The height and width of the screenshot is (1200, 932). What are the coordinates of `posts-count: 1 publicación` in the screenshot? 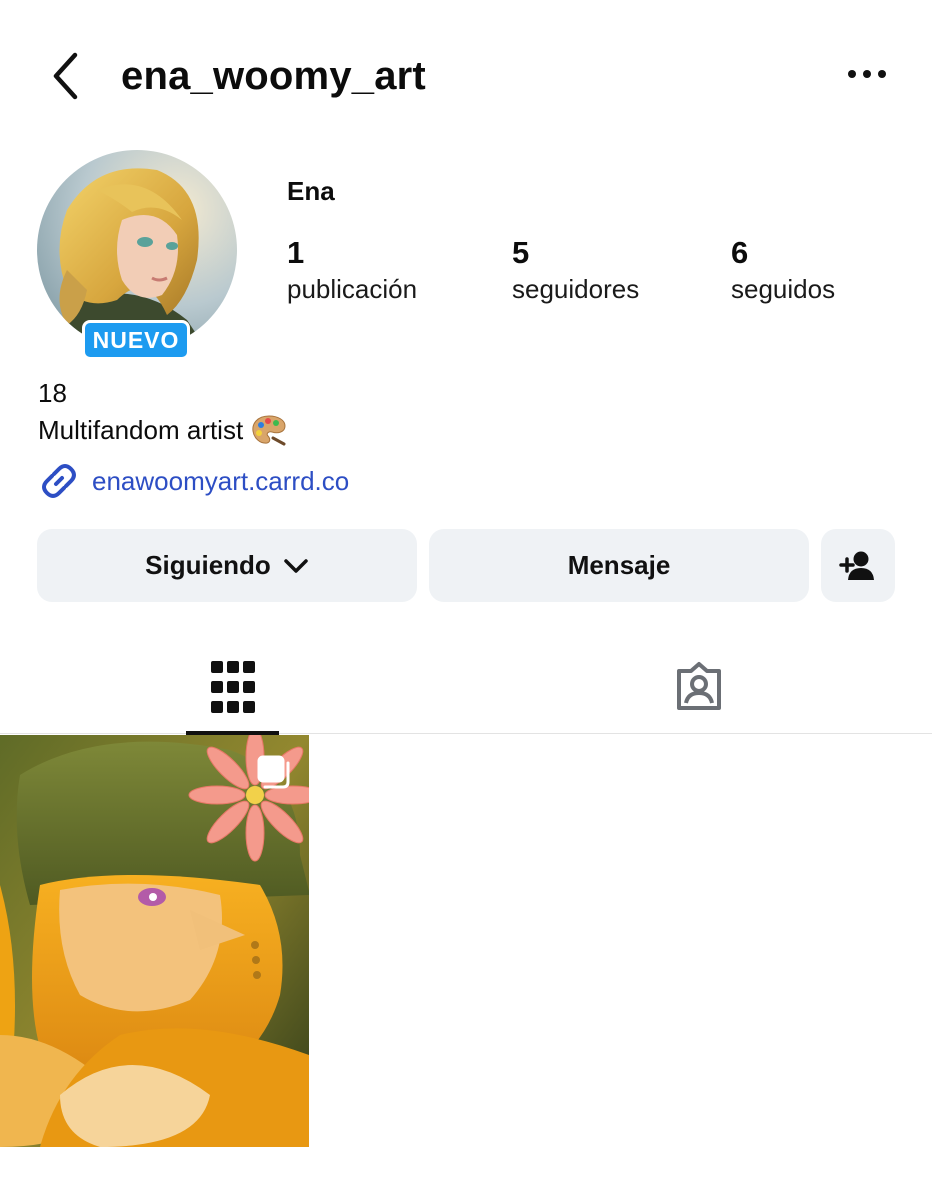 It's located at (352, 270).